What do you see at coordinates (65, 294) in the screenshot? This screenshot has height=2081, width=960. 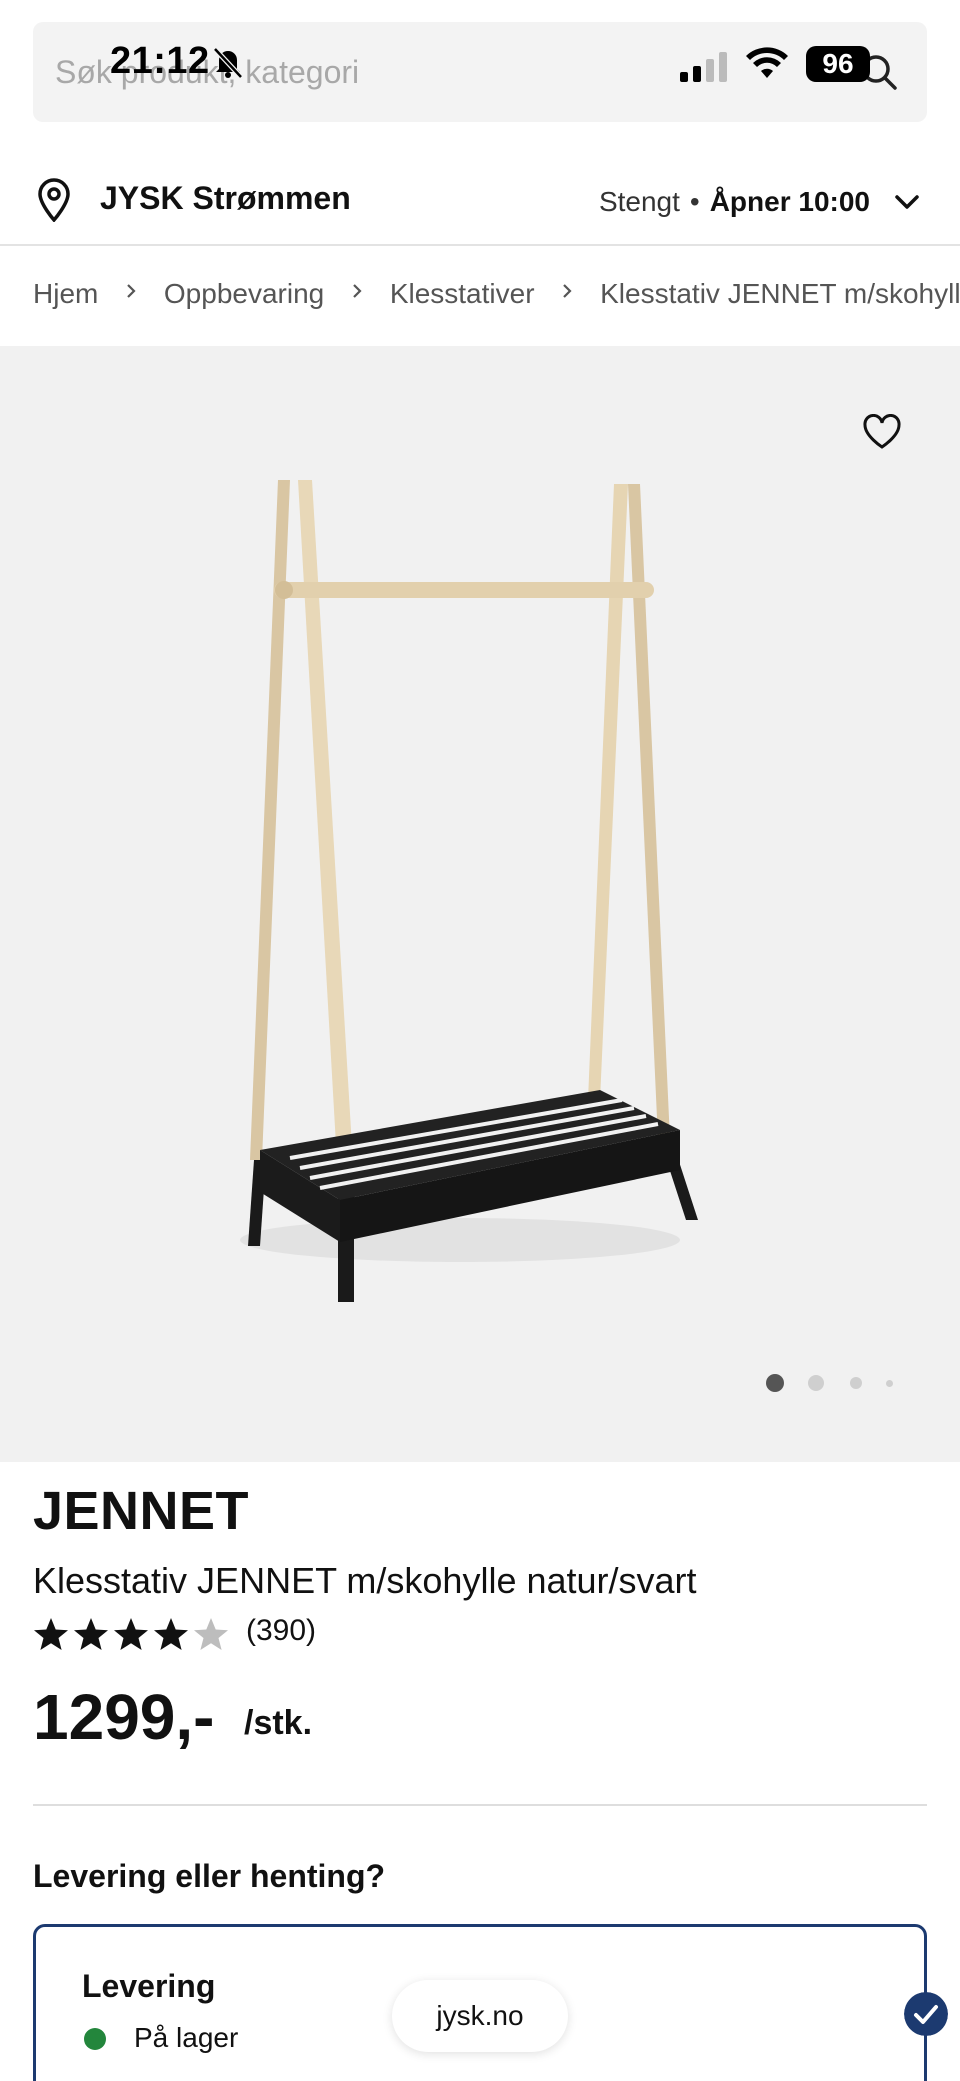 I see `breadcrumb-item-home: Hjem` at bounding box center [65, 294].